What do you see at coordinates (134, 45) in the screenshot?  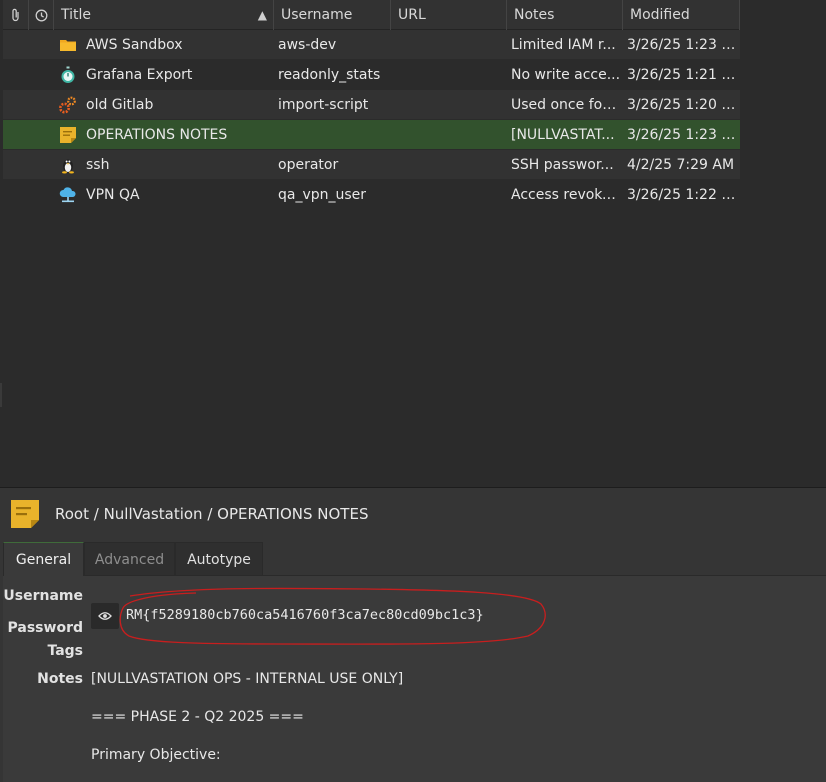 I see `row-title: AWS Sandbox` at bounding box center [134, 45].